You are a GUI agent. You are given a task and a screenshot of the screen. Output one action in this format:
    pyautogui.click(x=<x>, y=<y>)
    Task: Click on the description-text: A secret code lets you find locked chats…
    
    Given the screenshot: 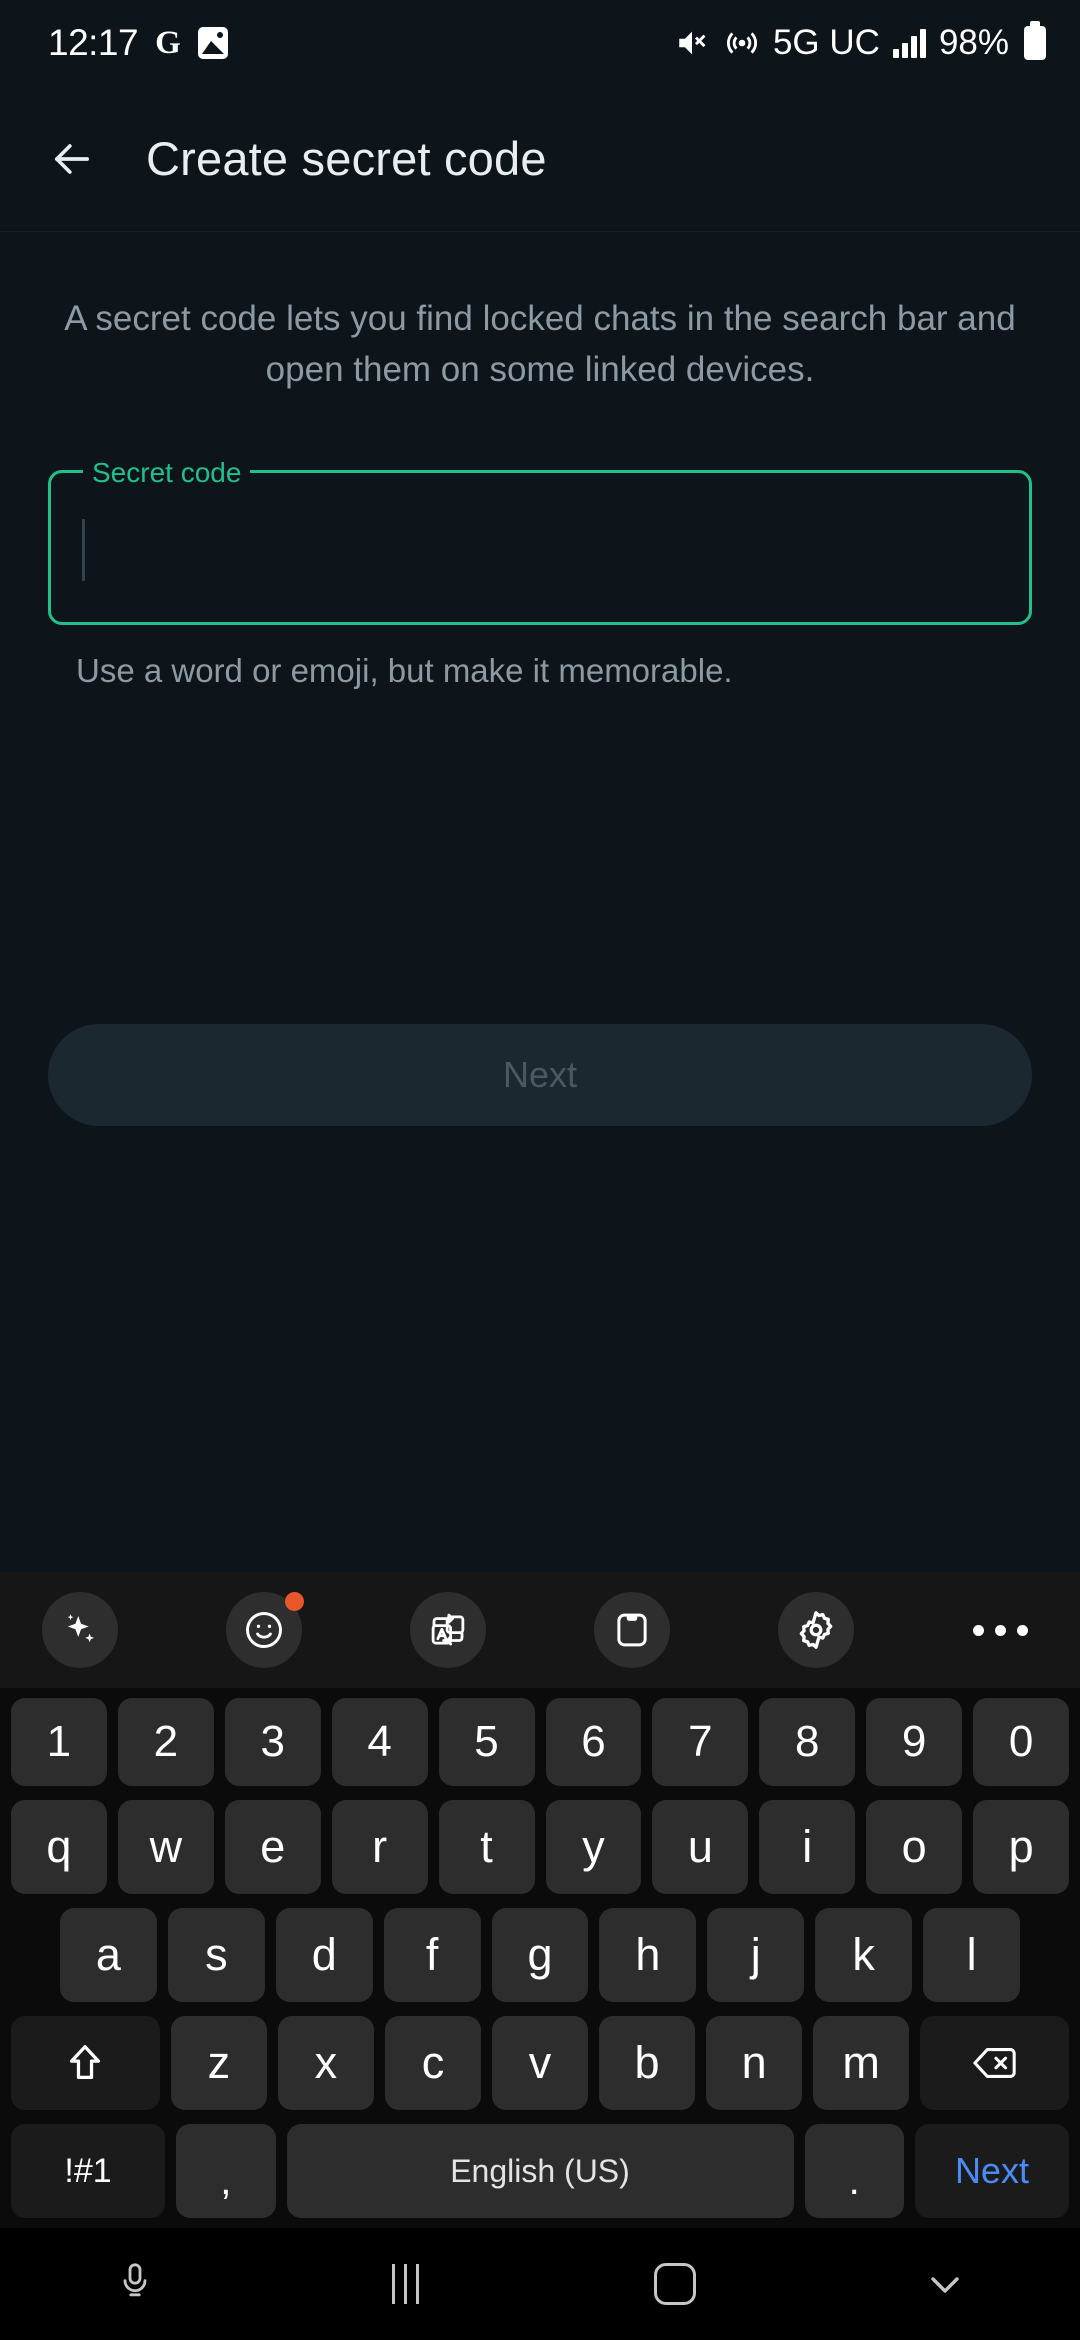 What is the action you would take?
    pyautogui.click(x=540, y=344)
    